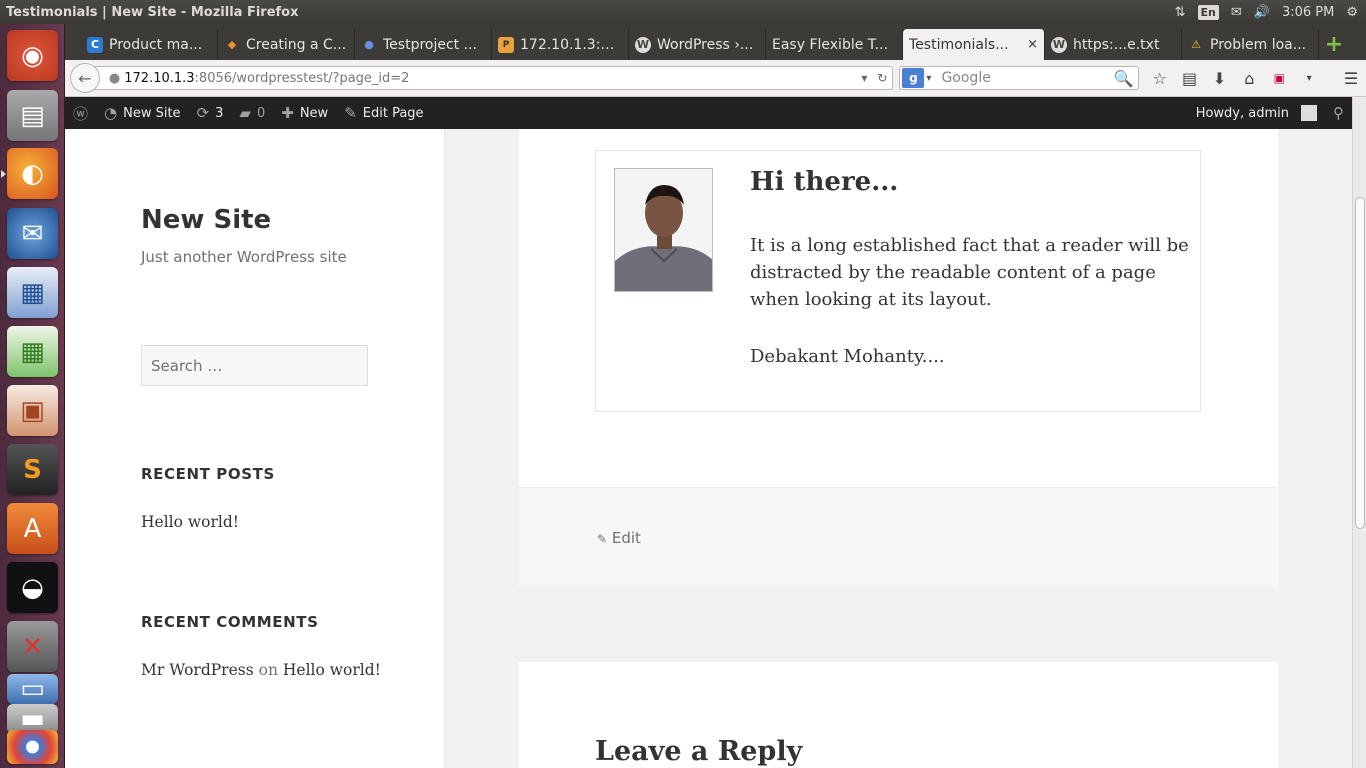 The image size is (1366, 768). What do you see at coordinates (261, 670) in the screenshot?
I see `recent-comment: Mr WordPress on Hello world!` at bounding box center [261, 670].